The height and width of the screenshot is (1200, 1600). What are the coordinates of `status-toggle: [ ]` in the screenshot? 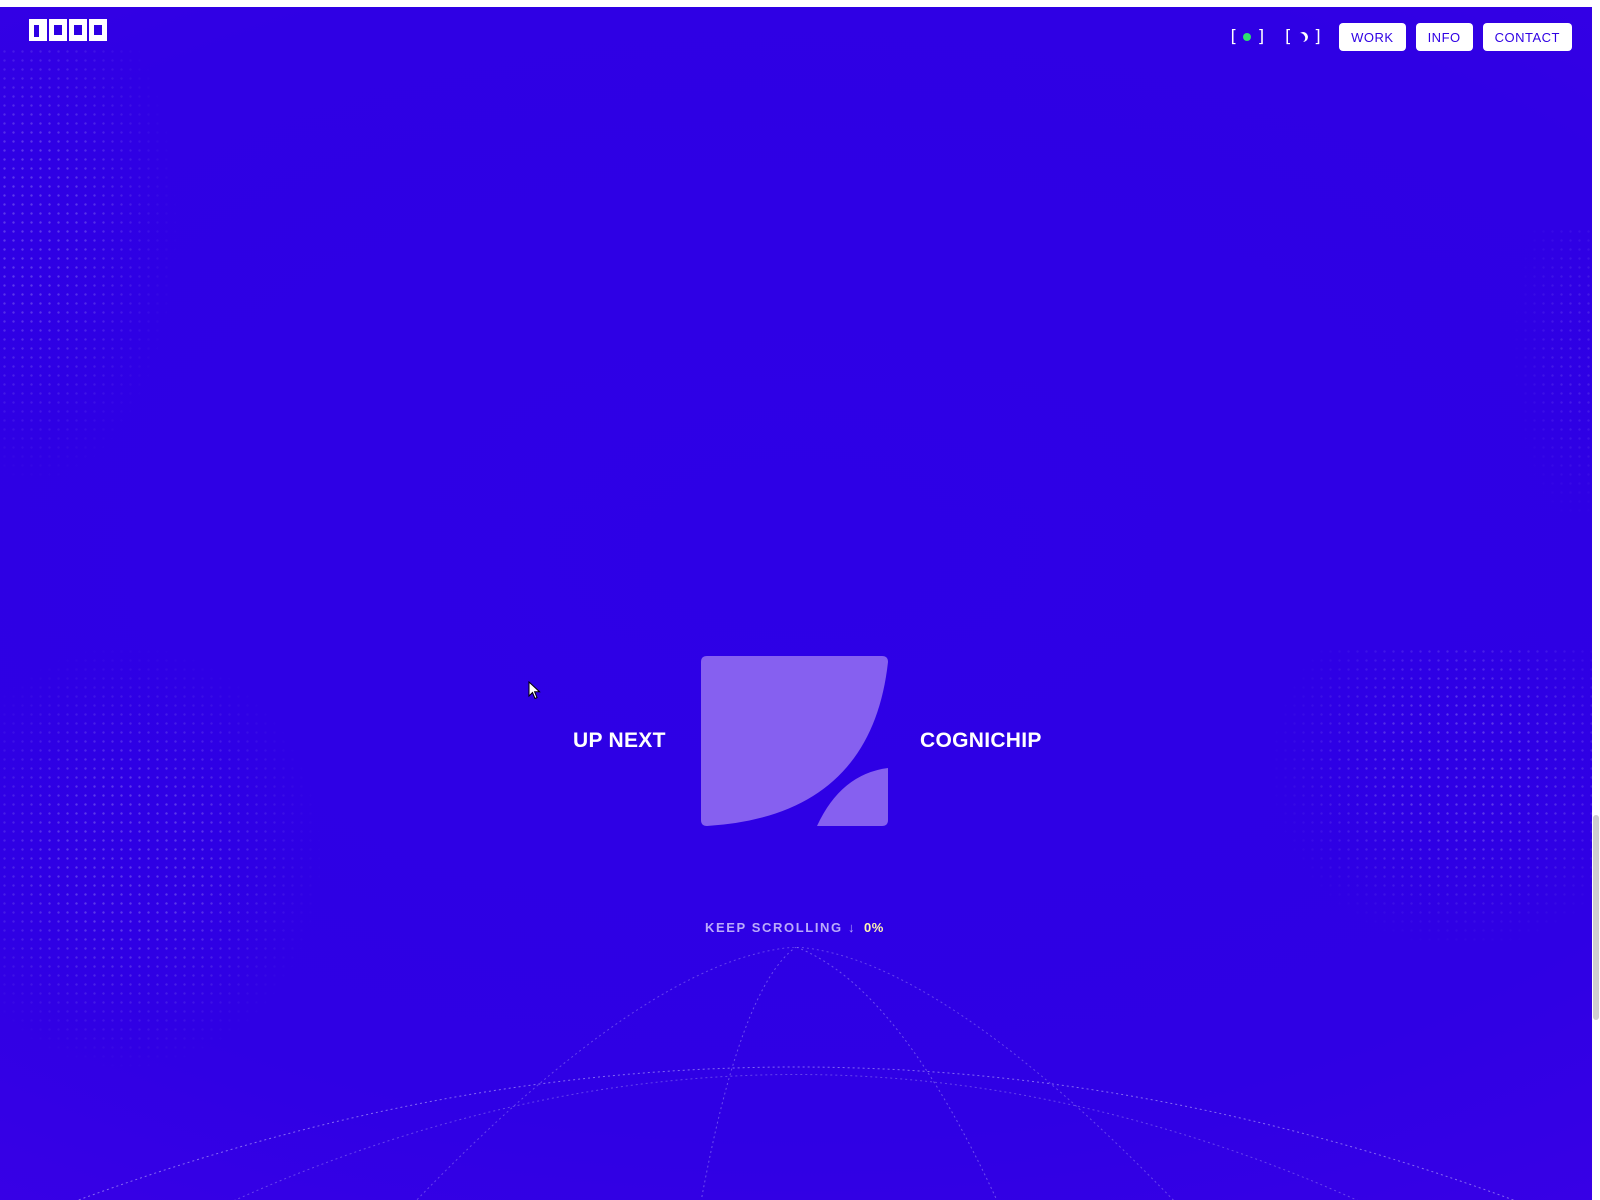 It's located at (1247, 37).